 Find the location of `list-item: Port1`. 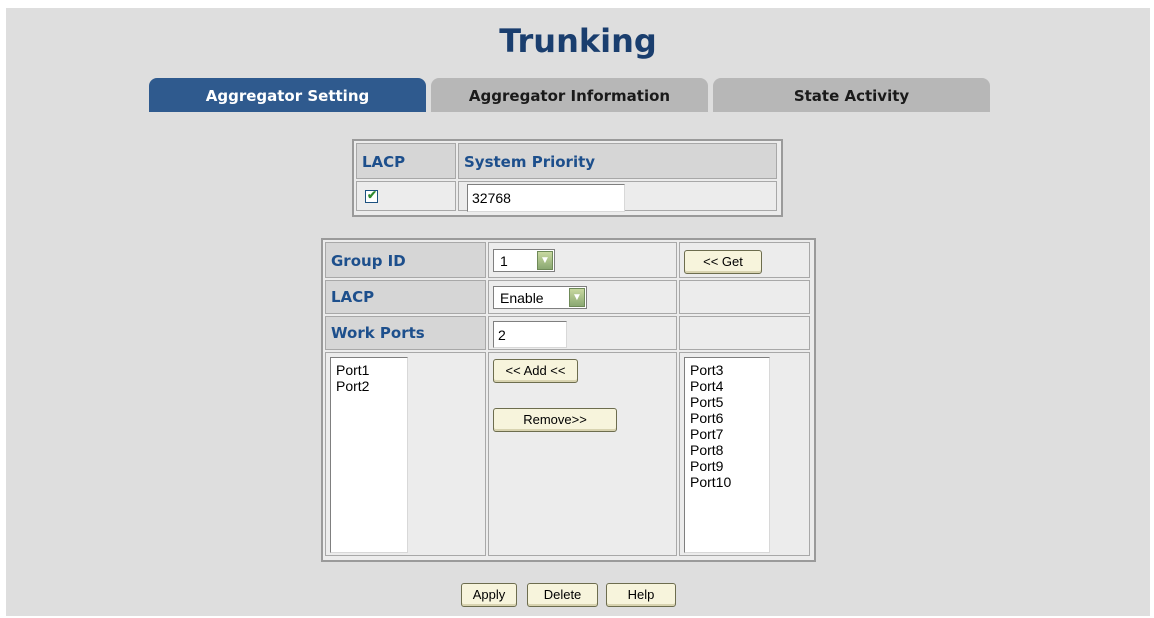

list-item: Port1 is located at coordinates (371, 370).